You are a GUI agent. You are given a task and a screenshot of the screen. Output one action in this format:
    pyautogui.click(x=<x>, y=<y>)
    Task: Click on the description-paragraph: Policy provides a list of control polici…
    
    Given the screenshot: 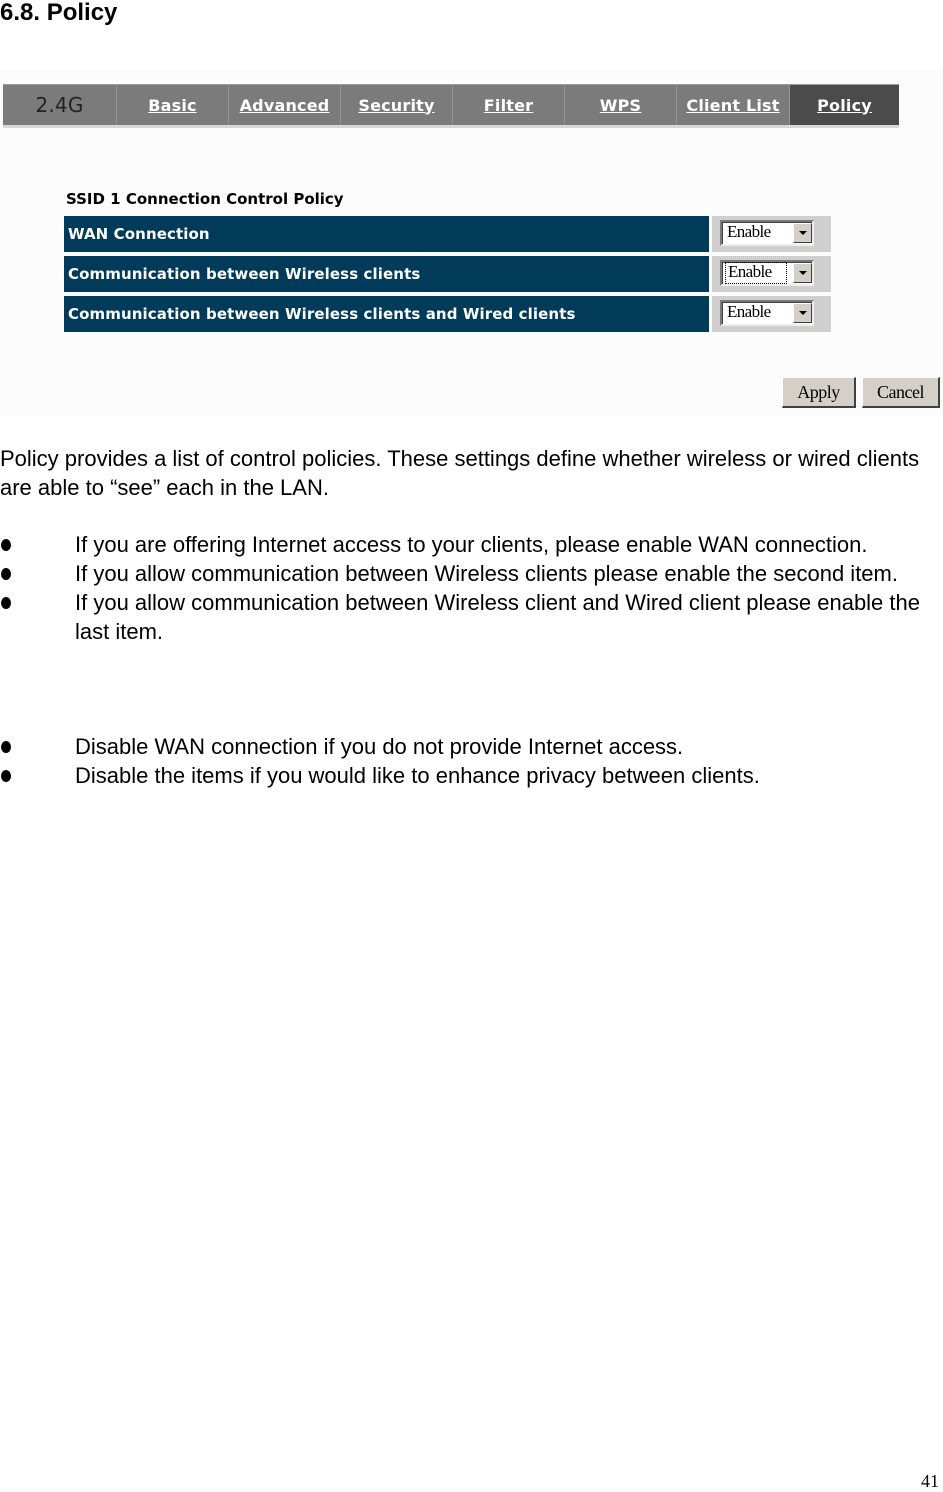 What is the action you would take?
    pyautogui.click(x=460, y=473)
    